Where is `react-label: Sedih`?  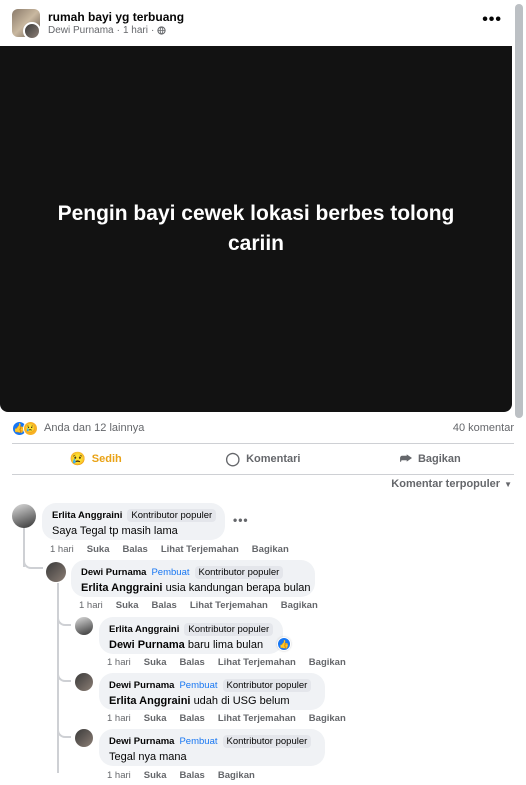
react-label: Sedih is located at coordinates (106, 459).